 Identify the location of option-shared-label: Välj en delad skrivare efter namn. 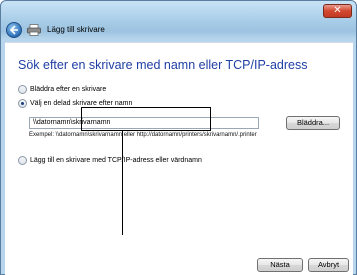
(81, 103).